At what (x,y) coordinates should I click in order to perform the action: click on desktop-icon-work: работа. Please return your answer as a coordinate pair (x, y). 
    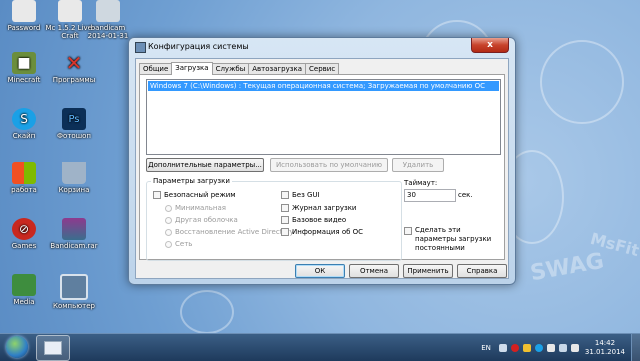
    Looking at the image, I should click on (26, 178).